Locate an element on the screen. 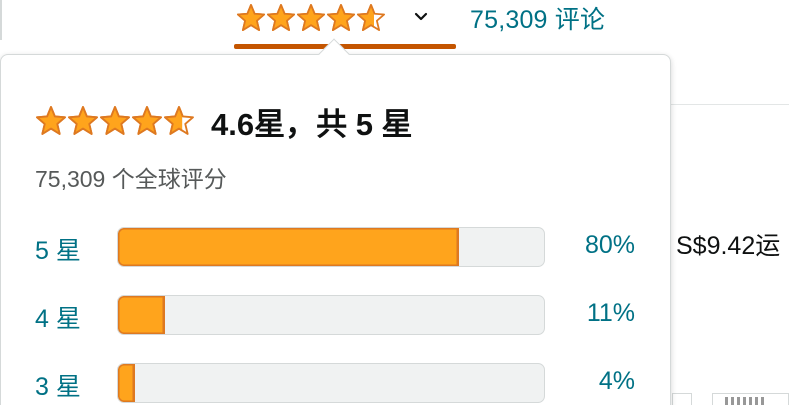  histogram-label: 4 星 is located at coordinates (58, 317).